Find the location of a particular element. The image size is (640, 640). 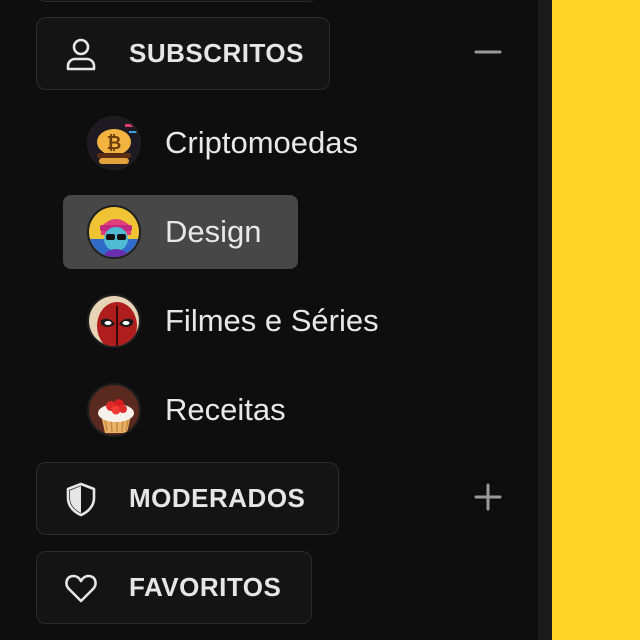

main-content-panel is located at coordinates (596, 320).